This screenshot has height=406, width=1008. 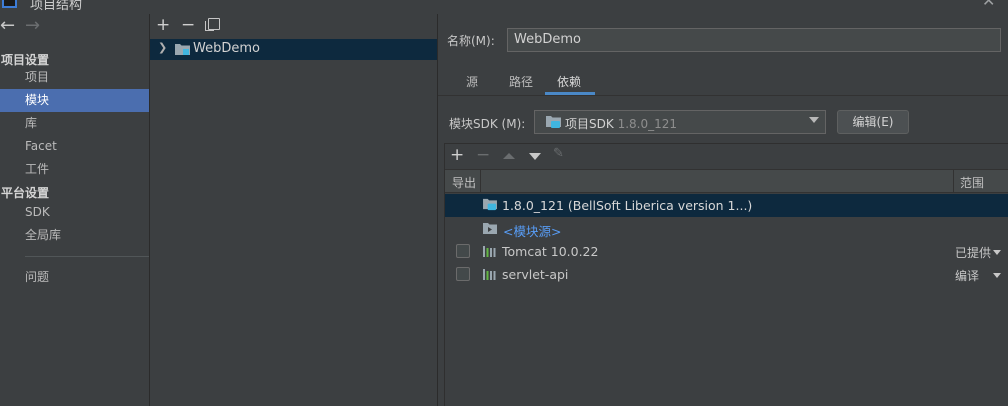 What do you see at coordinates (7, 26) in the screenshot?
I see `back-arrow-icon: ←` at bounding box center [7, 26].